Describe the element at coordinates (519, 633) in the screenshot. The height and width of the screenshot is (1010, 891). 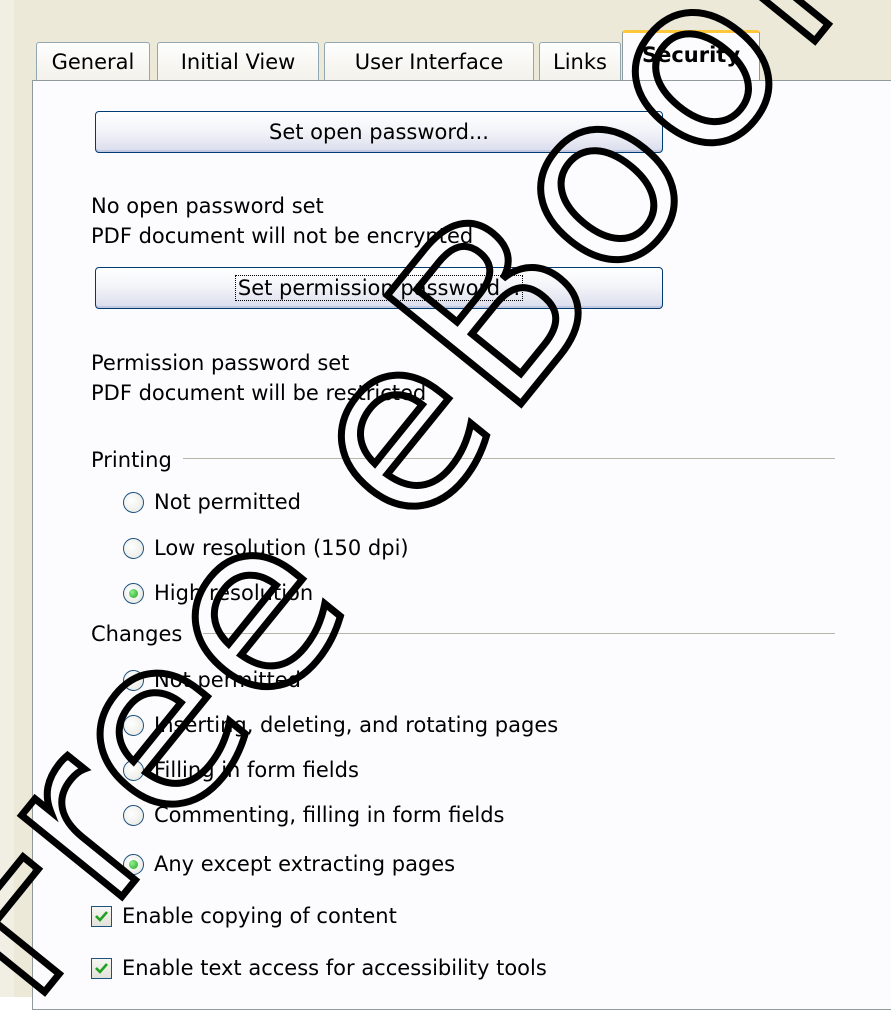
I see `changes-group-line` at that location.